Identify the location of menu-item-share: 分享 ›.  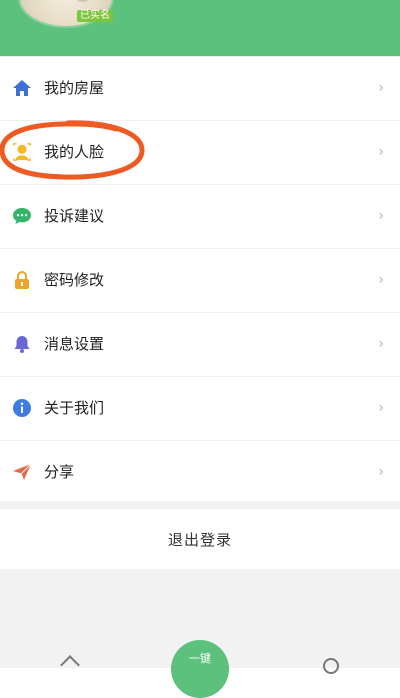
(200, 473).